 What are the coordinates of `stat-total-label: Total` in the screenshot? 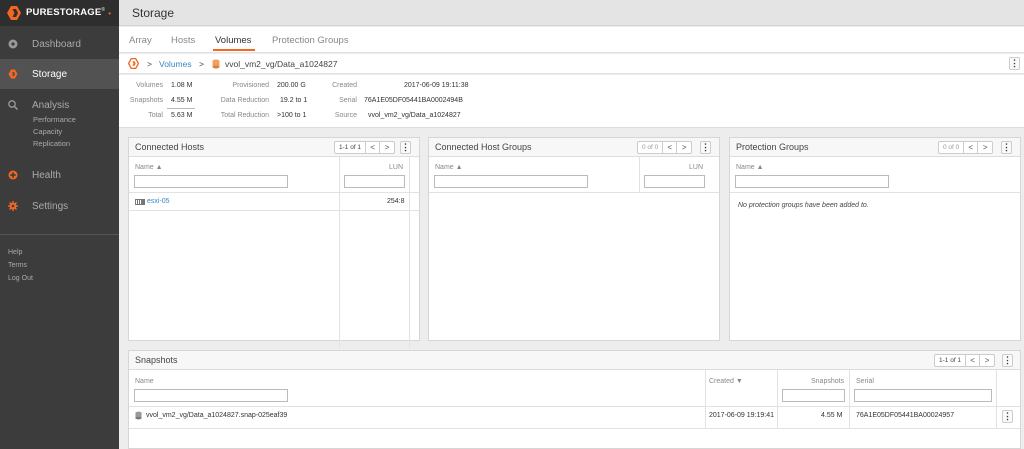 It's located at (155, 115).